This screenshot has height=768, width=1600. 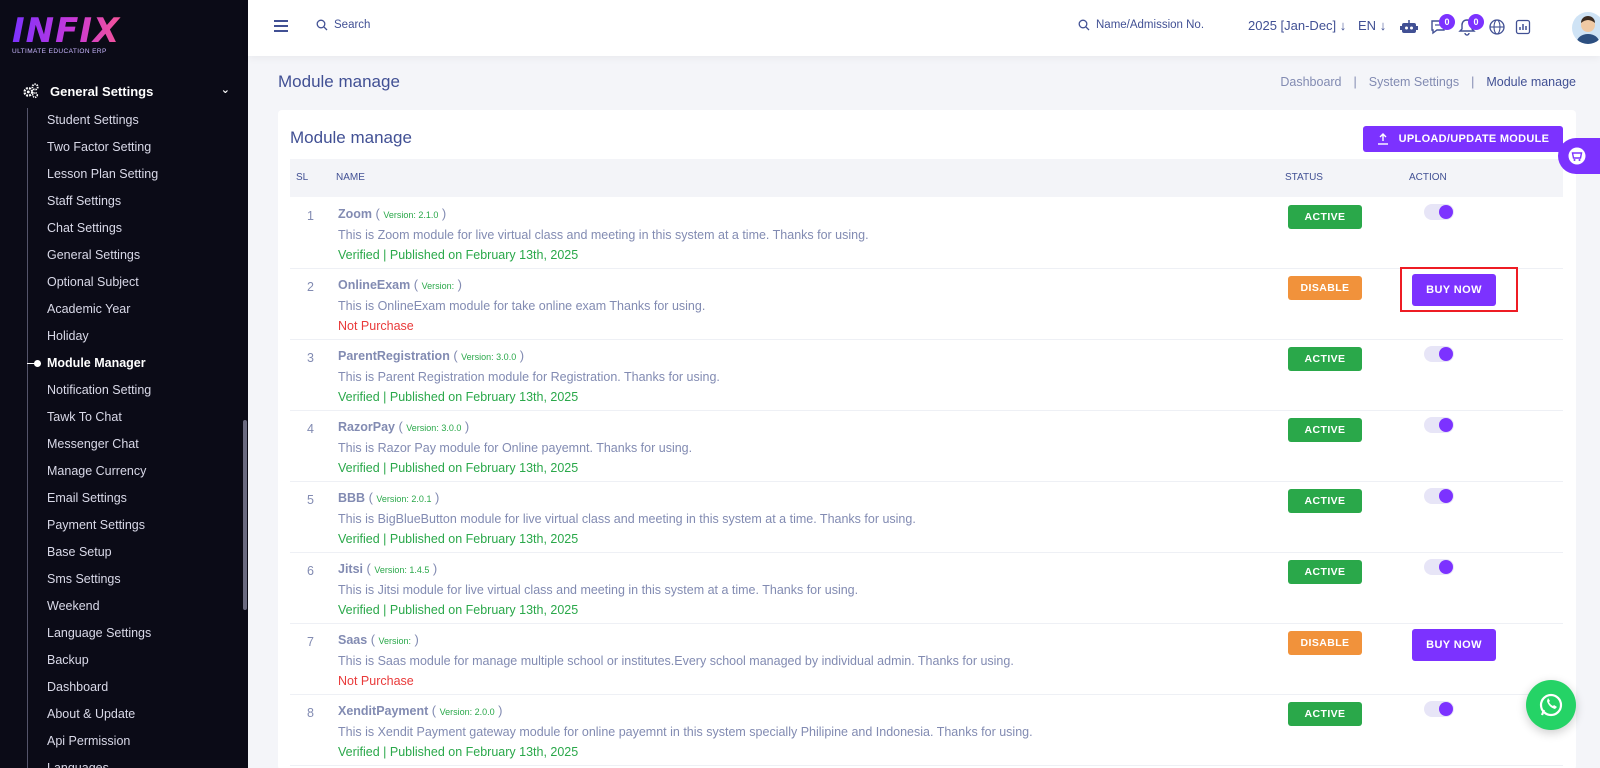 I want to click on breadcrumb: Dashboard | System Settings | Module manage, so click(x=1428, y=82).